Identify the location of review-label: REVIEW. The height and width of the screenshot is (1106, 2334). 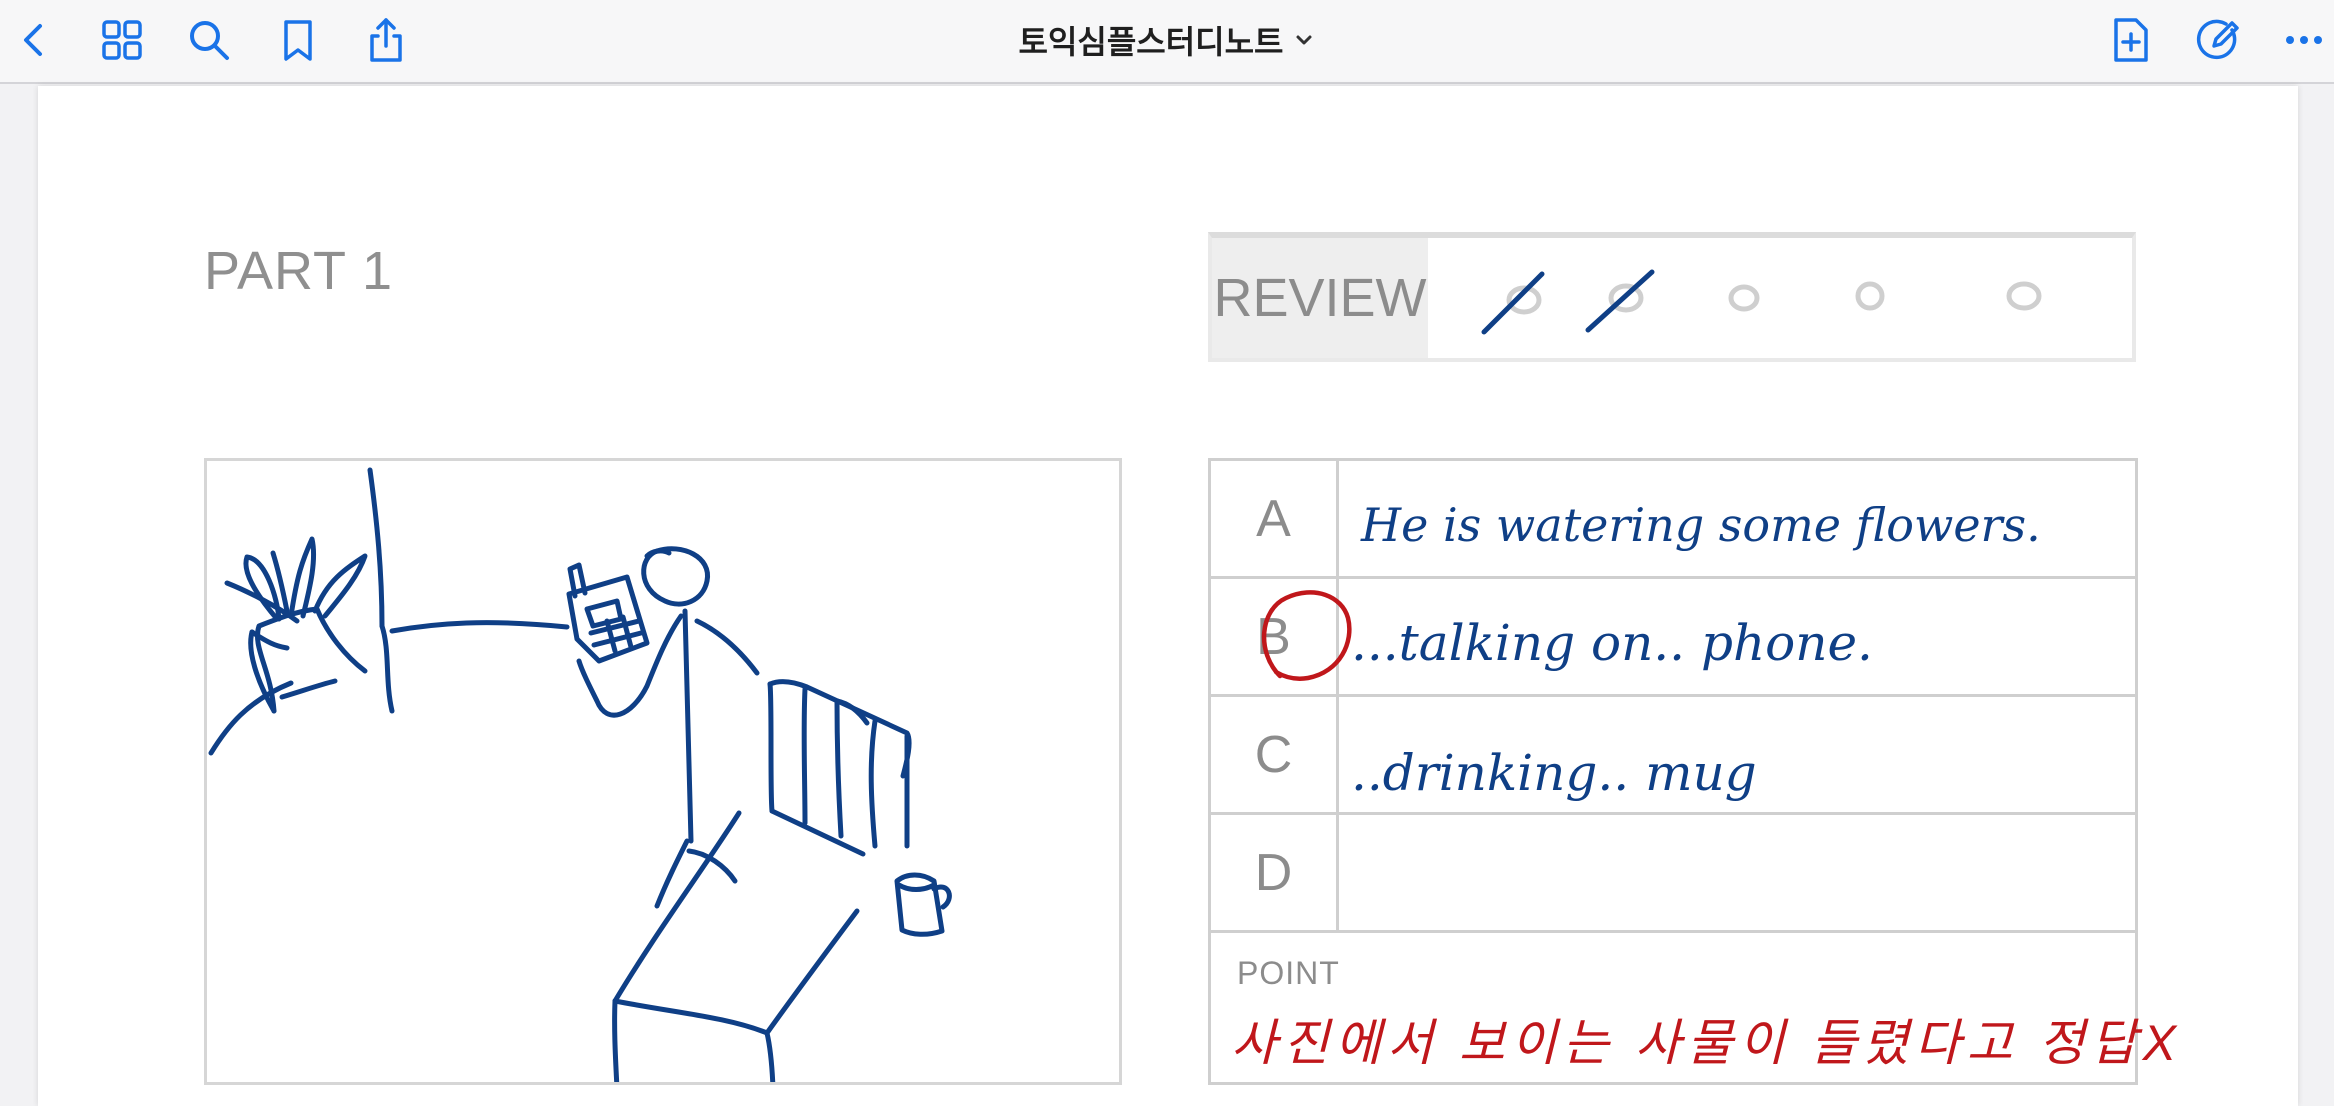
(1320, 298).